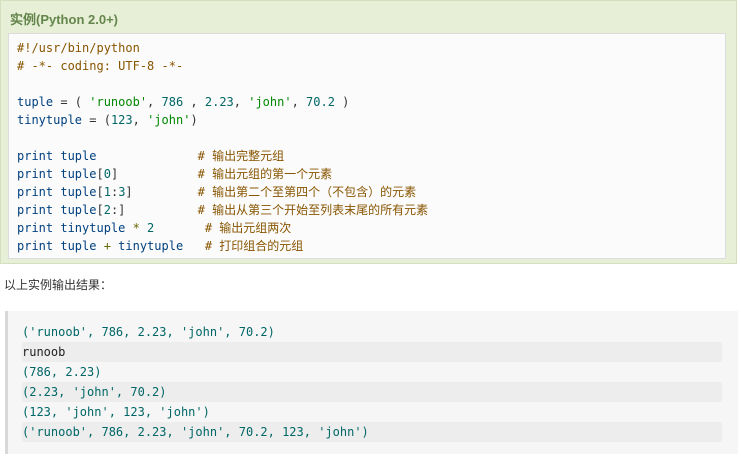  I want to click on code-token: +, so click(111, 246).